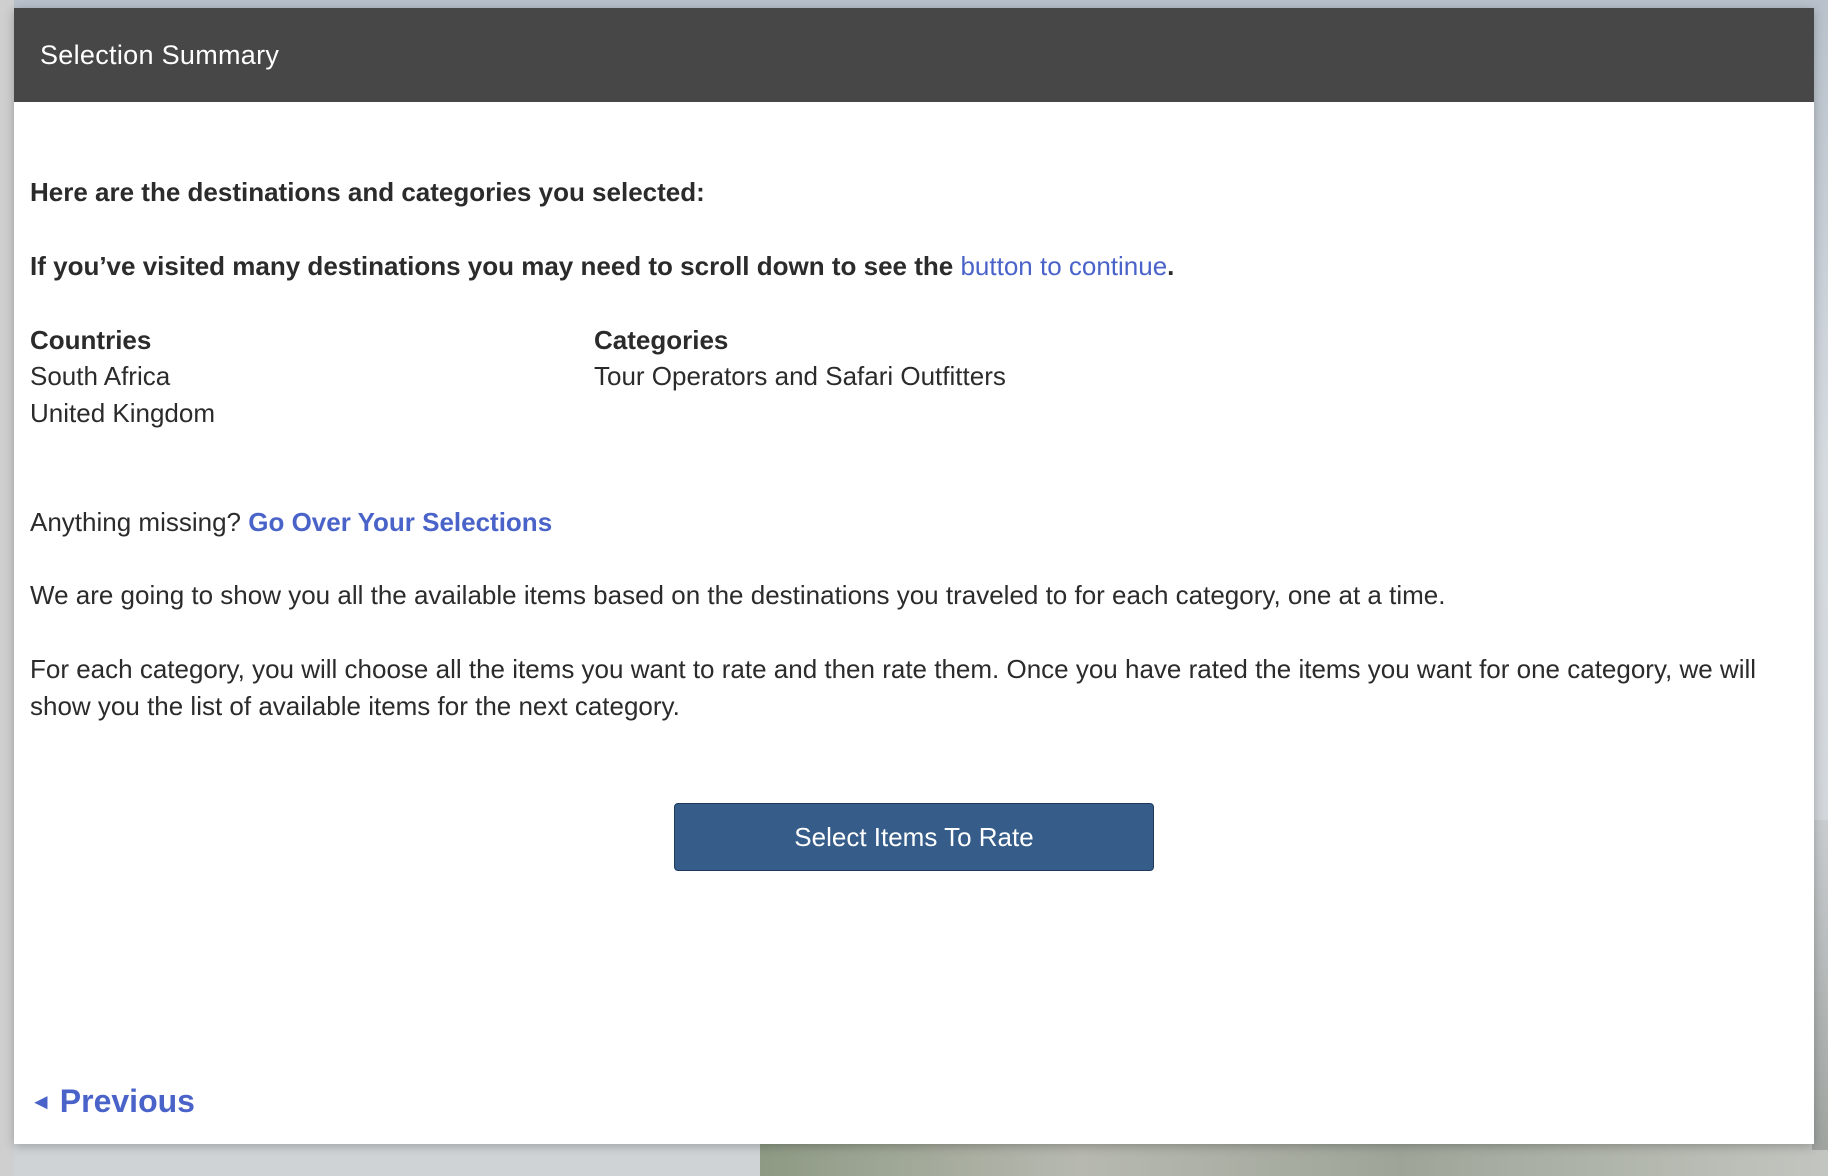 Image resolution: width=1828 pixels, height=1176 pixels. I want to click on countries-column: Countries South Africa United Kingdom, so click(312, 377).